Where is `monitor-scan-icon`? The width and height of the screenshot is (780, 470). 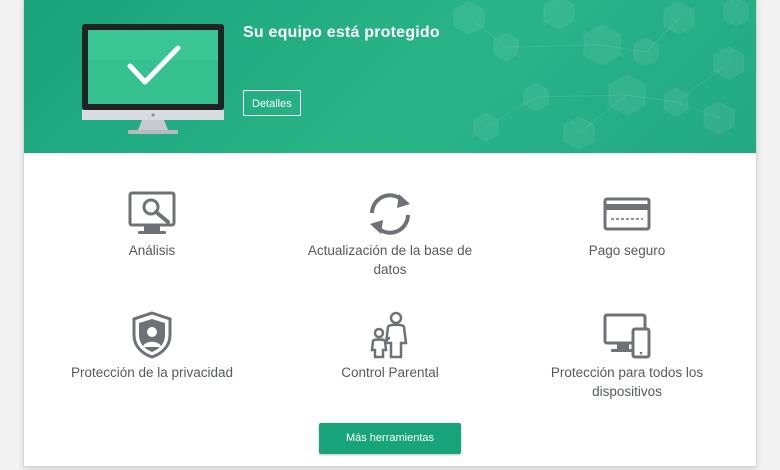
monitor-scan-icon is located at coordinates (152, 212).